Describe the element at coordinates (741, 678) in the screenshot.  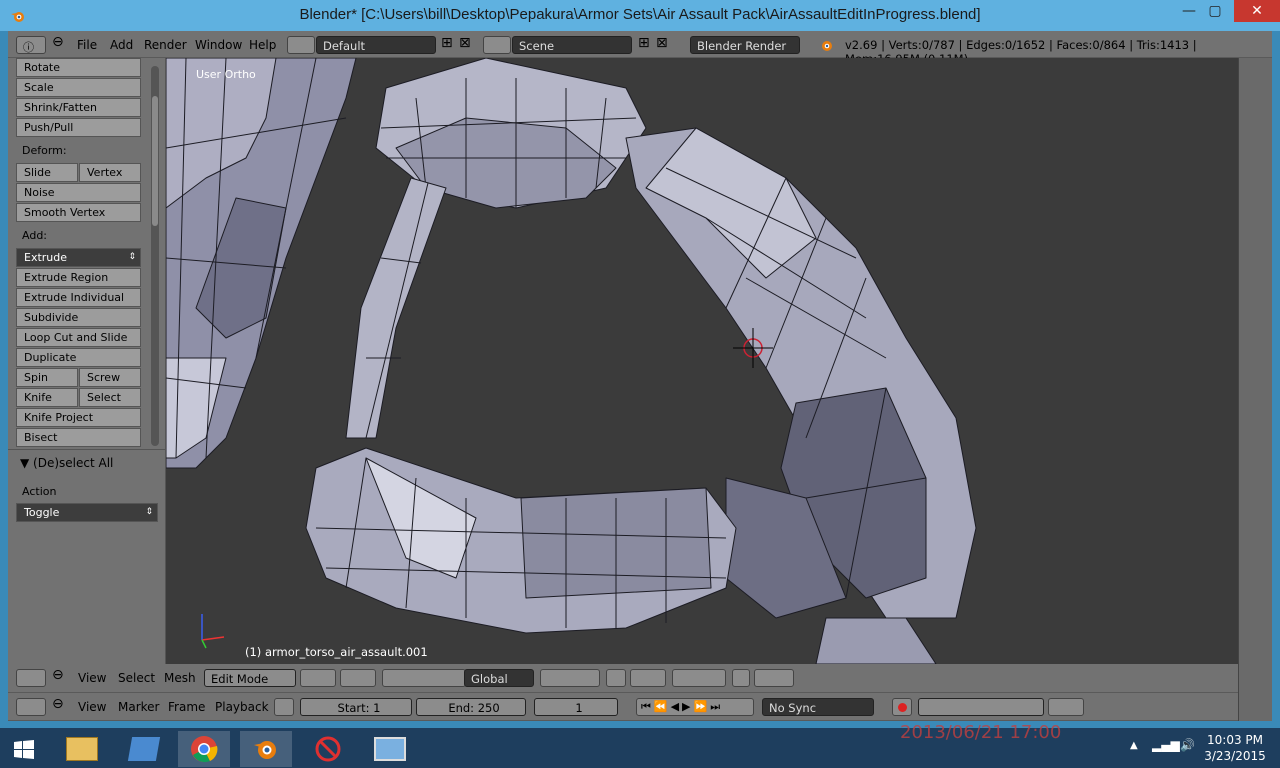
I see `snap-target-icon` at that location.